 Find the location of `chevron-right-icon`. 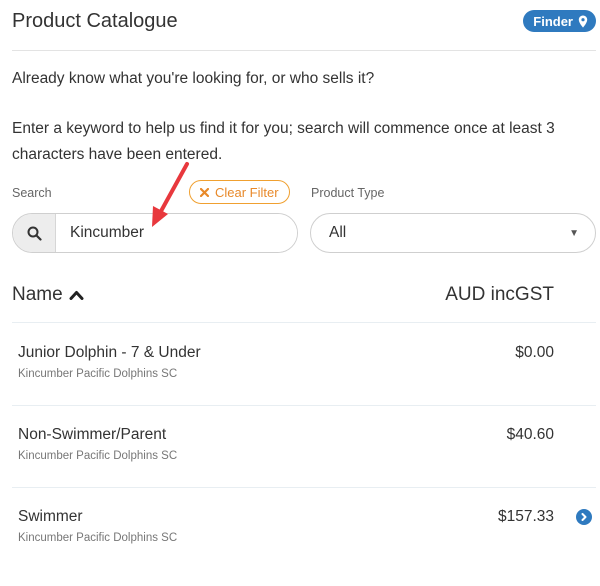

chevron-right-icon is located at coordinates (584, 517).